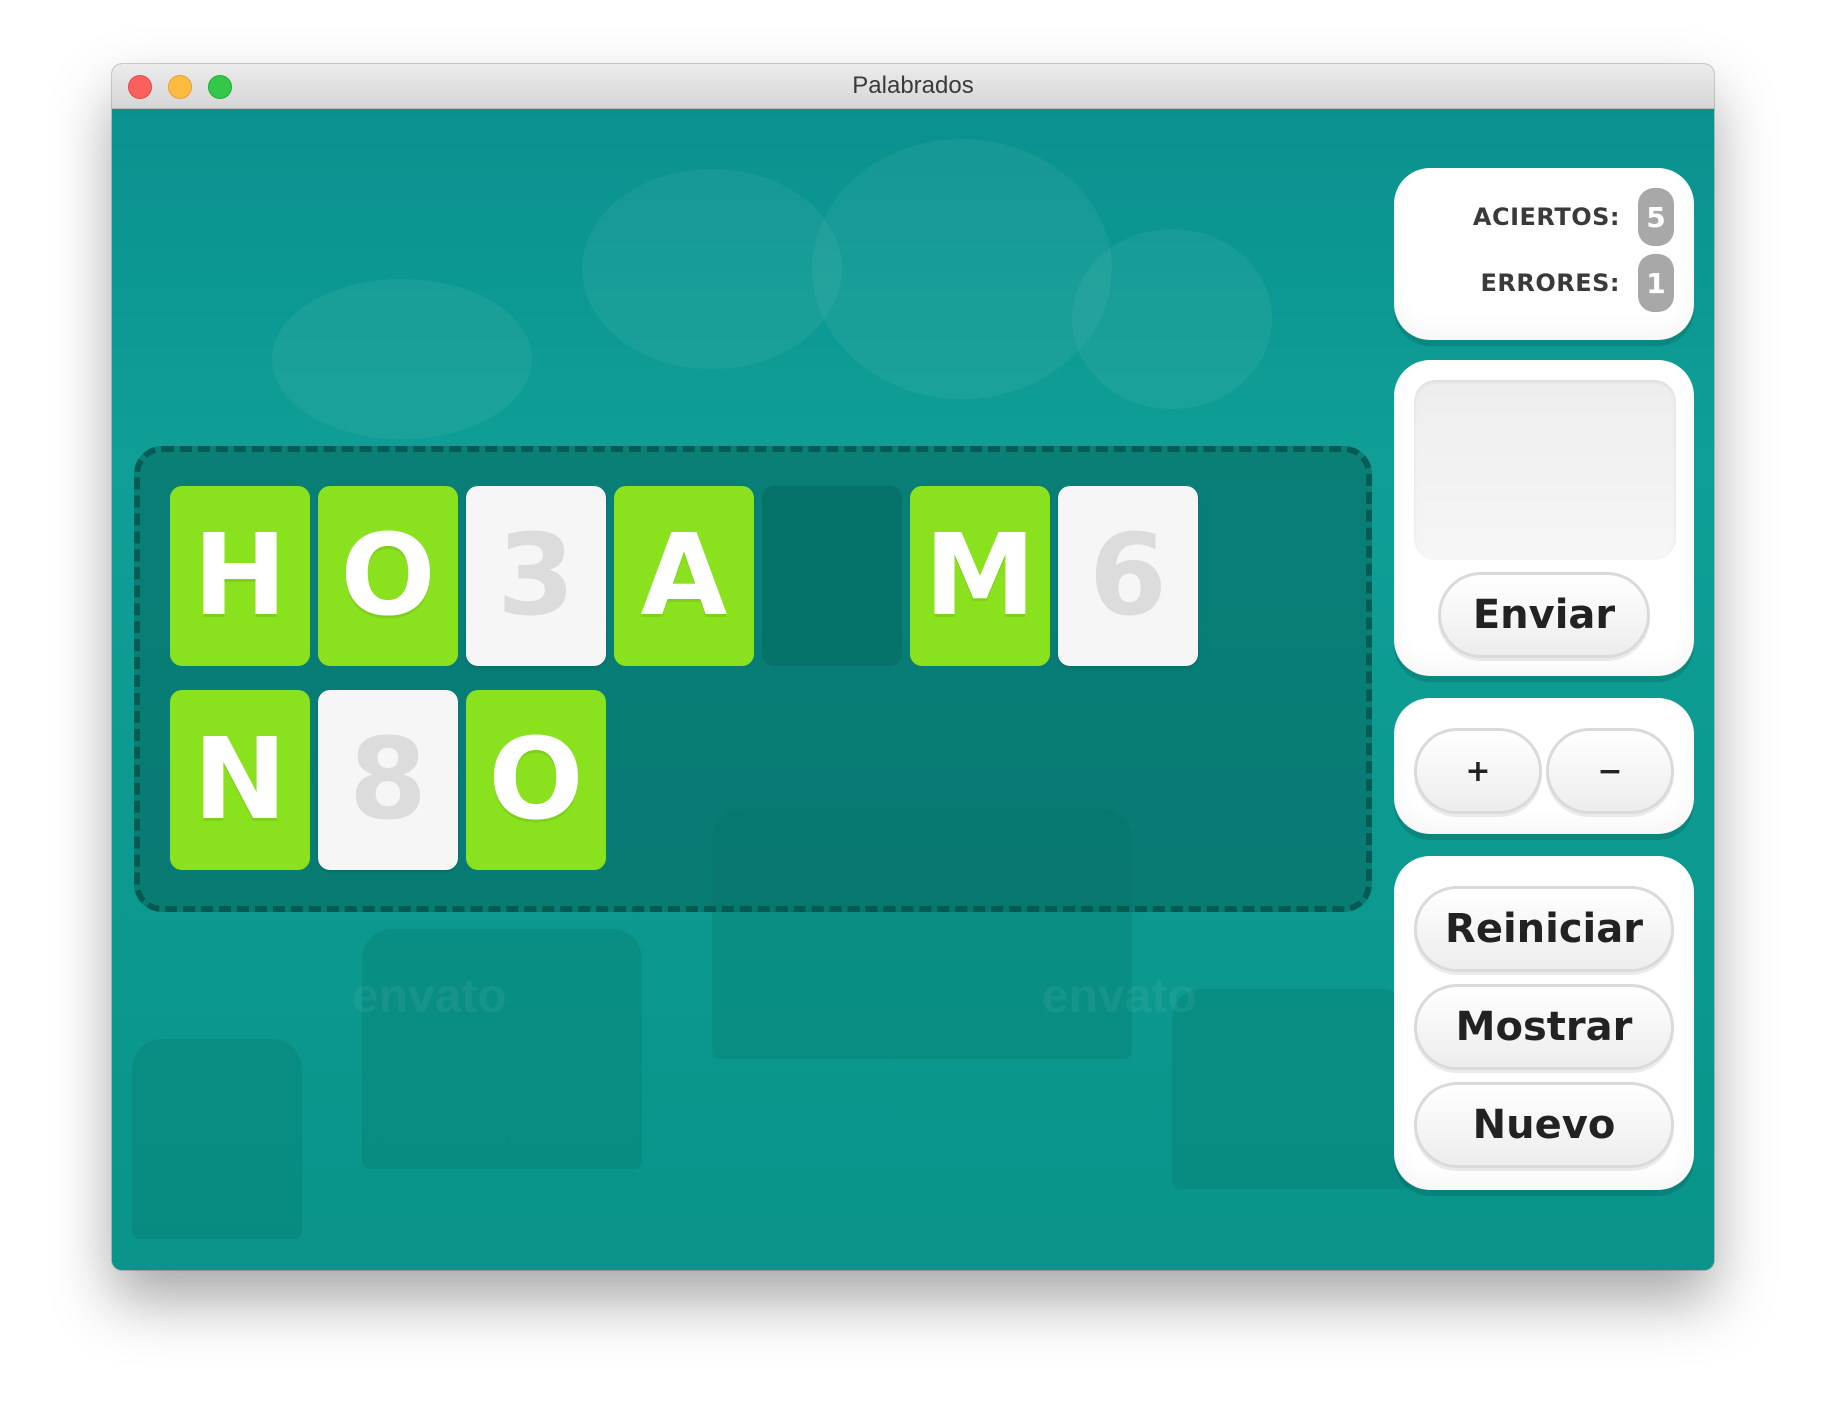 Image resolution: width=1824 pixels, height=1428 pixels. Describe the element at coordinates (1656, 283) in the screenshot. I see `errors-count-badge: 1` at that location.